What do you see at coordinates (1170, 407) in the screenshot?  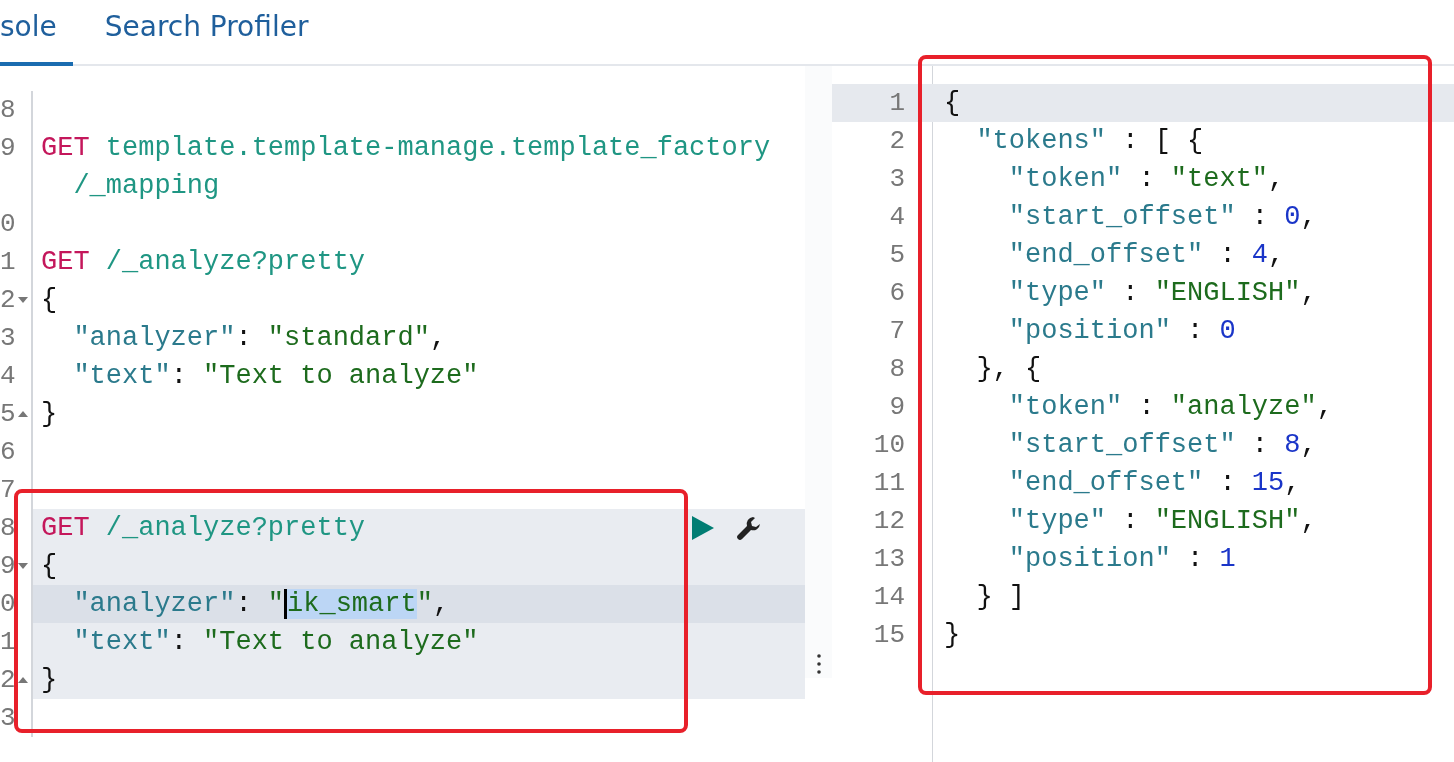 I see `code-line: "token" : "analyze",` at bounding box center [1170, 407].